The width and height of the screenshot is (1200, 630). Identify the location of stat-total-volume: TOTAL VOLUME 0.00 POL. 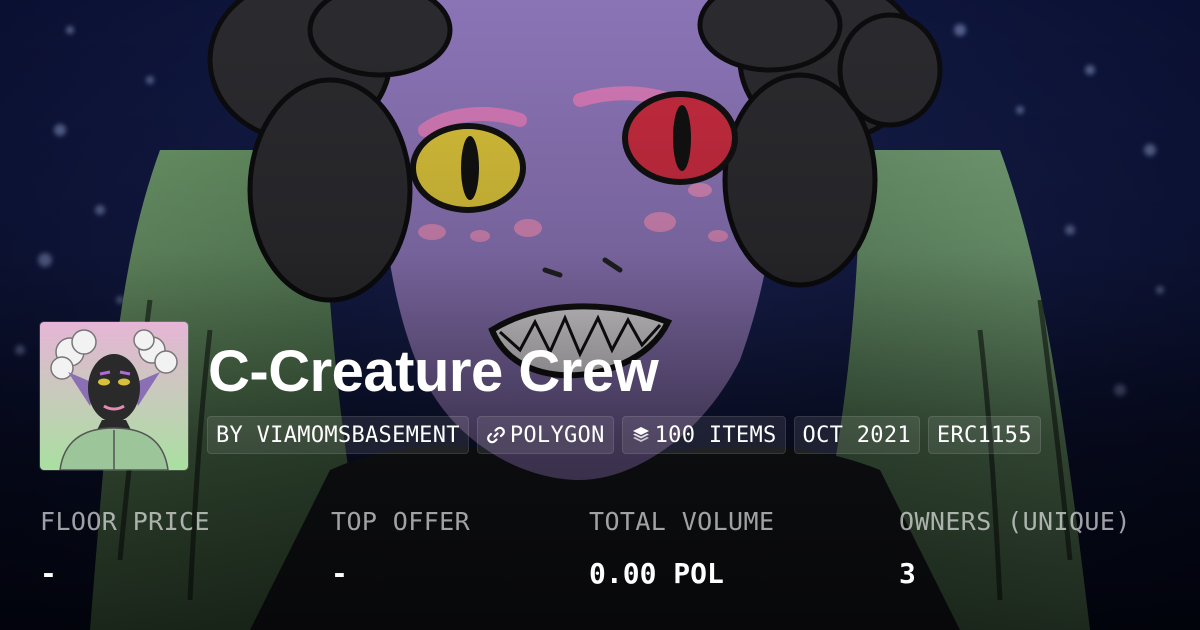
(681, 548).